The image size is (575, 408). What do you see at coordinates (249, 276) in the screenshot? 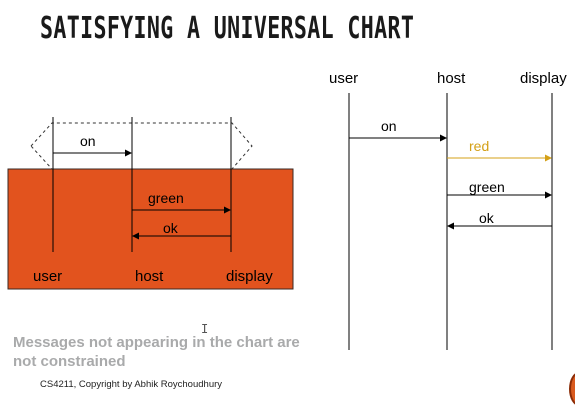
I see `left-instance-display: display` at bounding box center [249, 276].